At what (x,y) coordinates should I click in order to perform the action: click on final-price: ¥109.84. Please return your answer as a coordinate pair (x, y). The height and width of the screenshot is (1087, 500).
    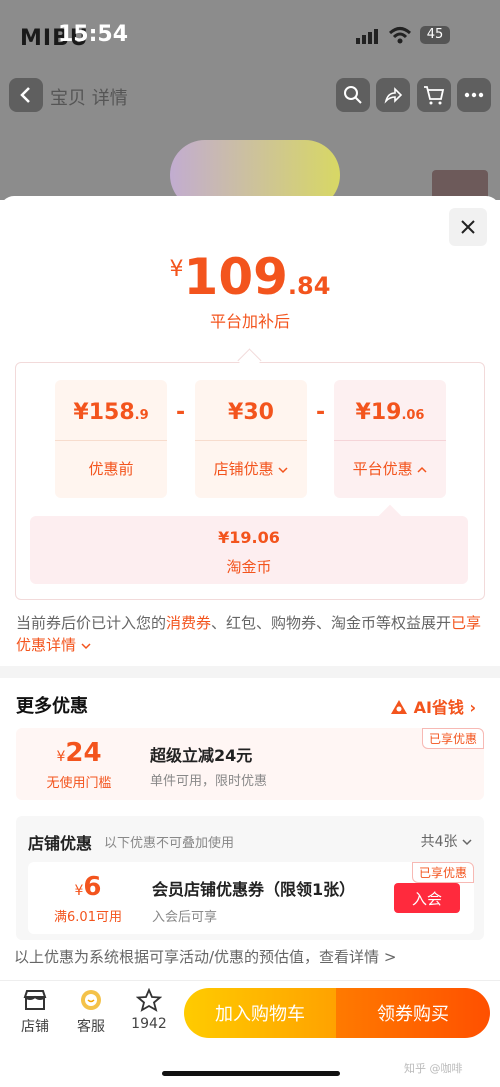
    Looking at the image, I should click on (250, 277).